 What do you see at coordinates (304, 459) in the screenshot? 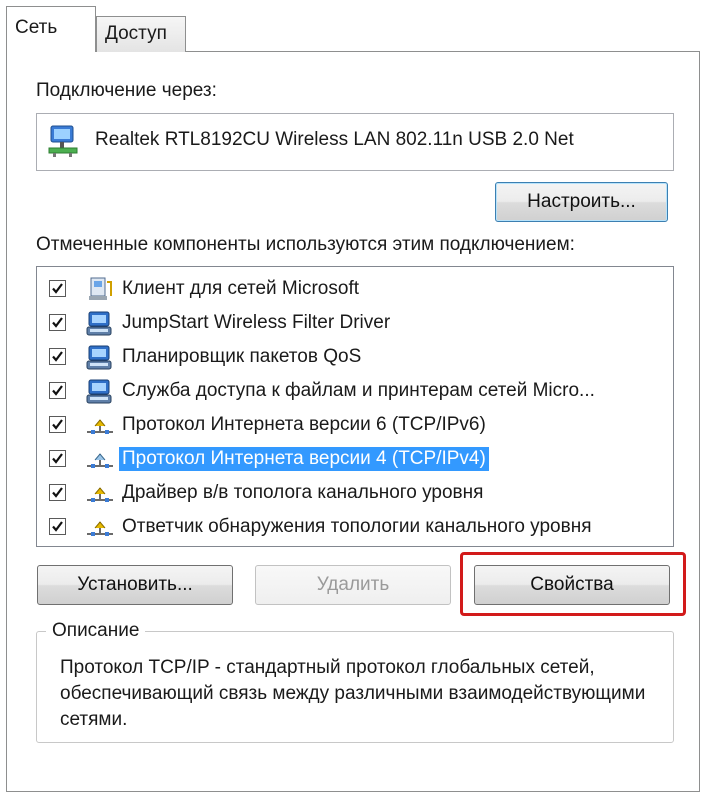
I see `list-item-label: Протокол Интернета версии 4 (TCP/IPv4)` at bounding box center [304, 459].